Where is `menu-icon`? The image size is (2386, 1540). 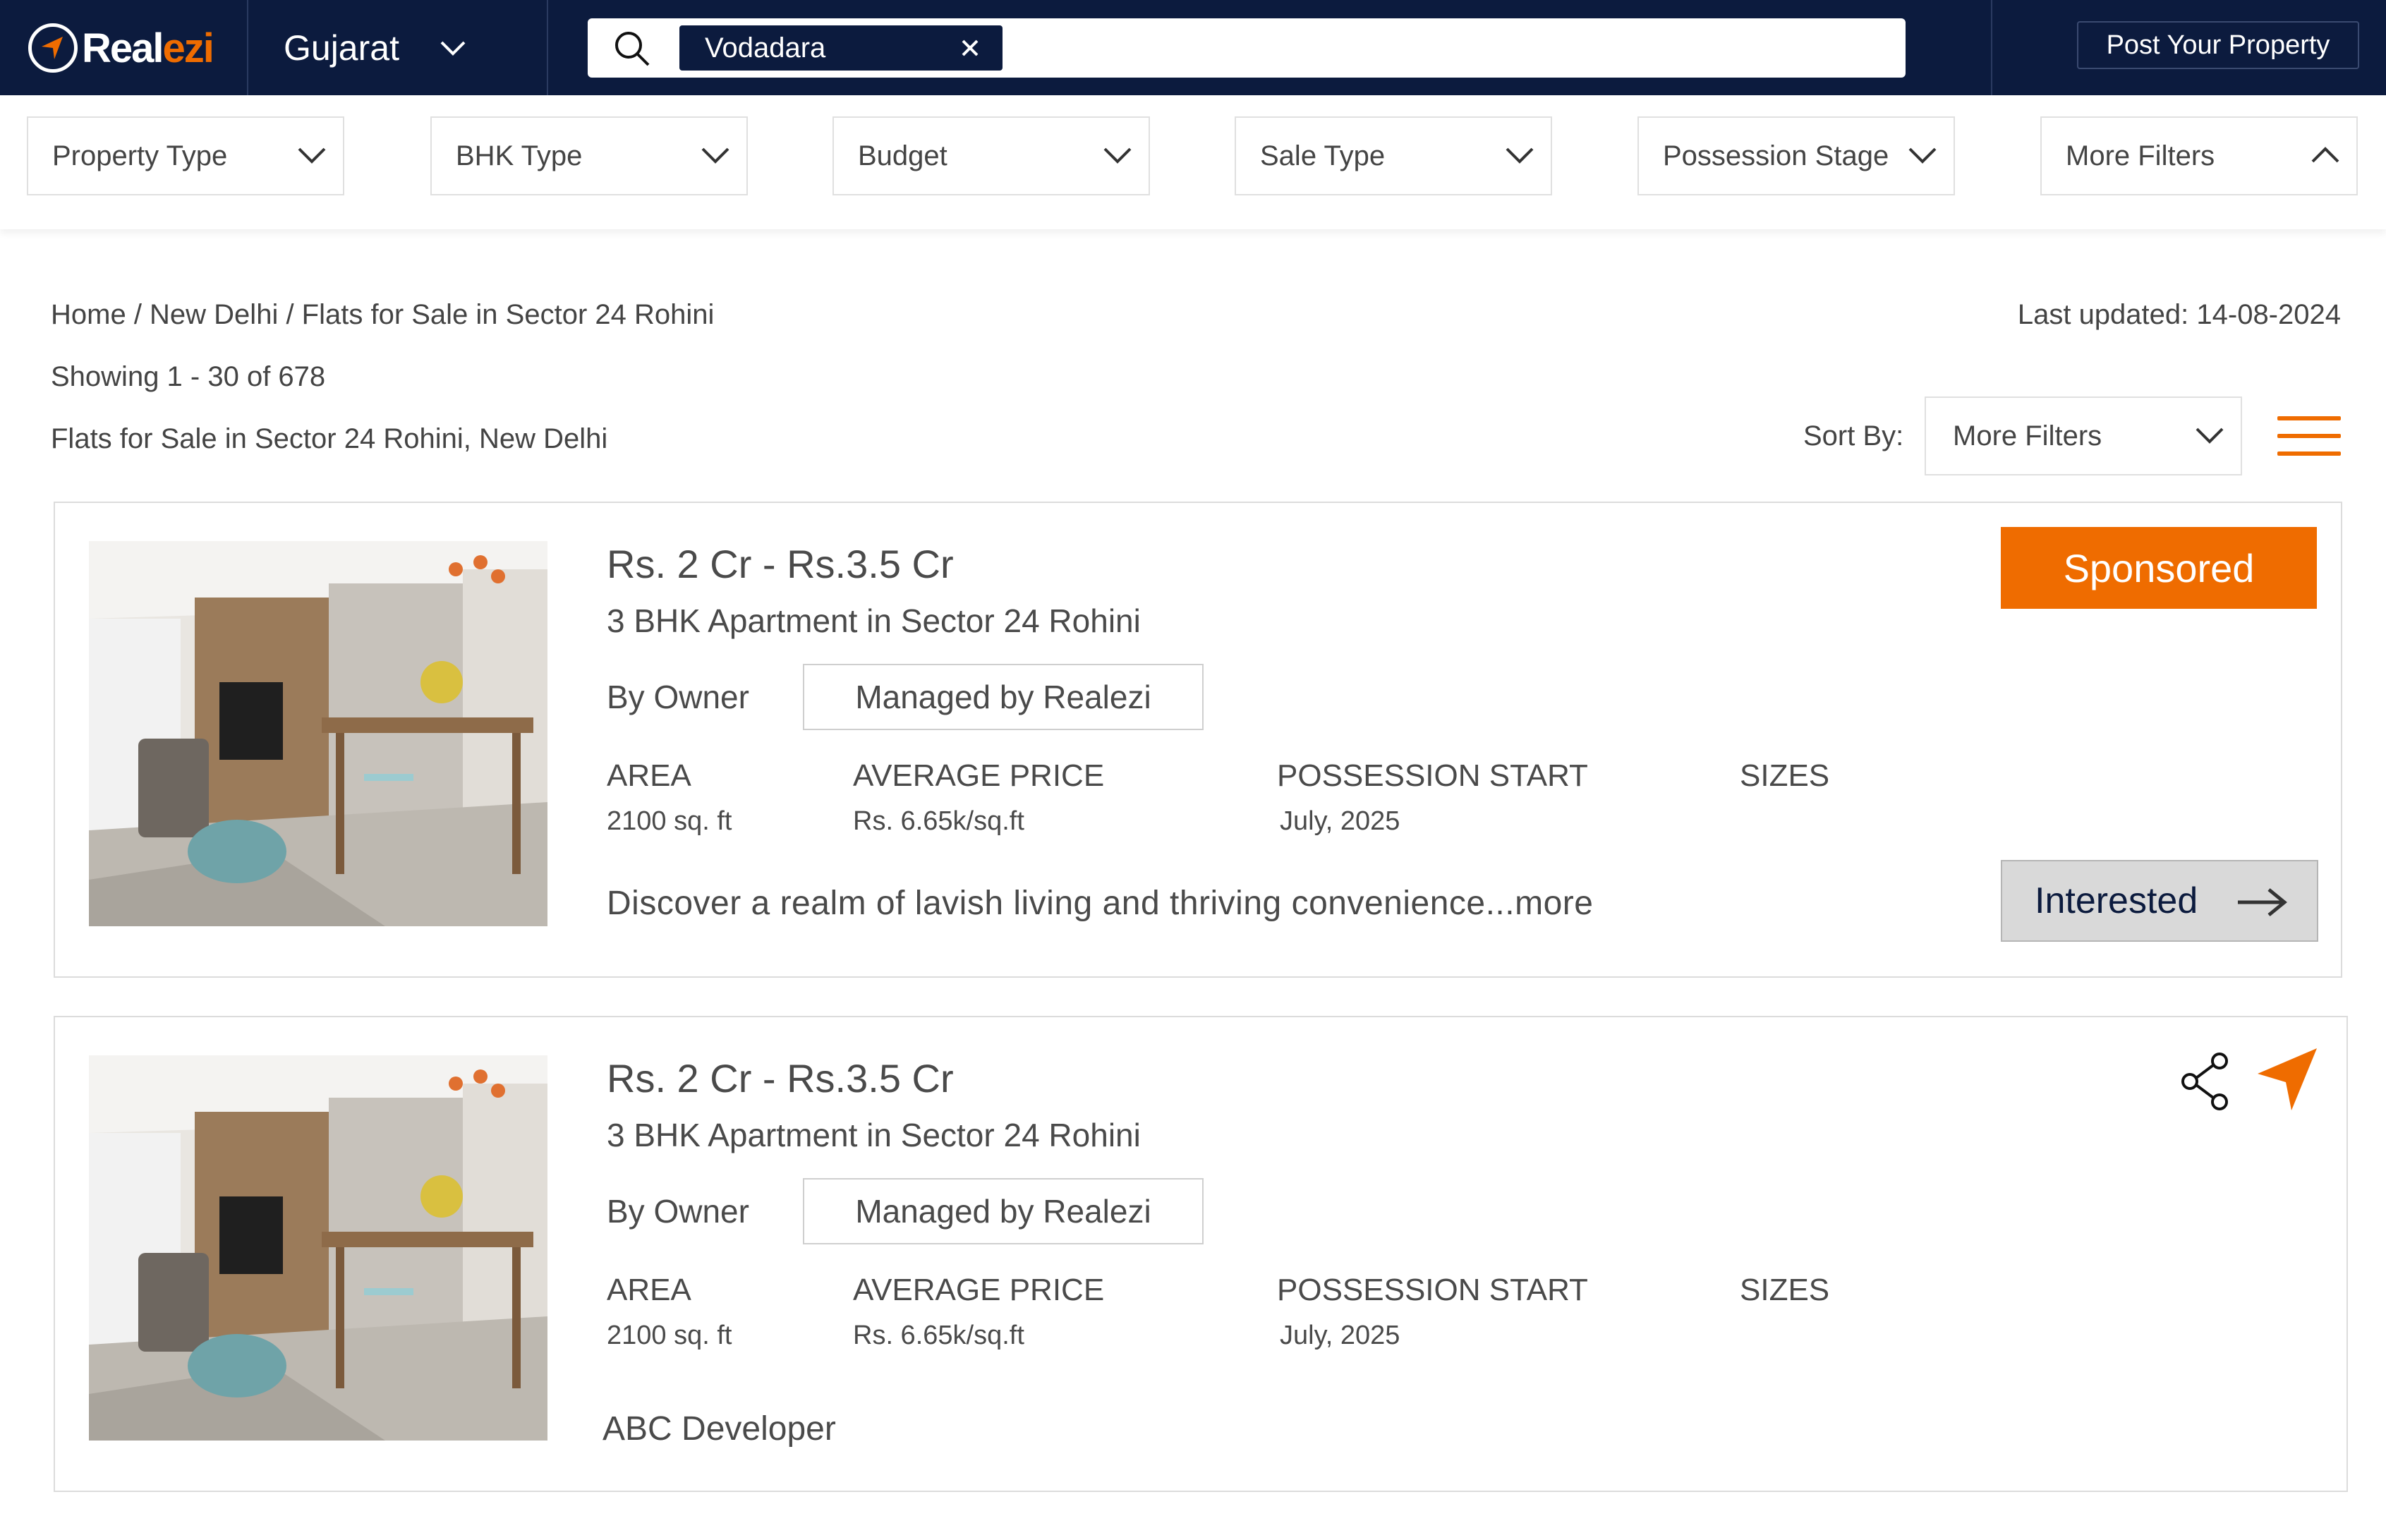 menu-icon is located at coordinates (2309, 437).